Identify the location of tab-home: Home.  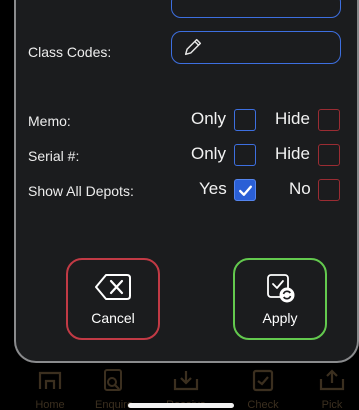
(50, 386).